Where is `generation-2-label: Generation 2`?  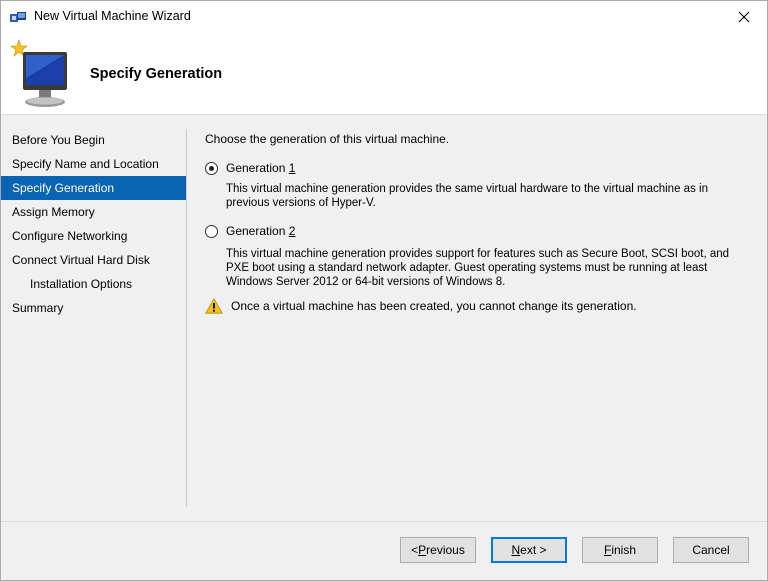
generation-2-label: Generation 2 is located at coordinates (260, 231).